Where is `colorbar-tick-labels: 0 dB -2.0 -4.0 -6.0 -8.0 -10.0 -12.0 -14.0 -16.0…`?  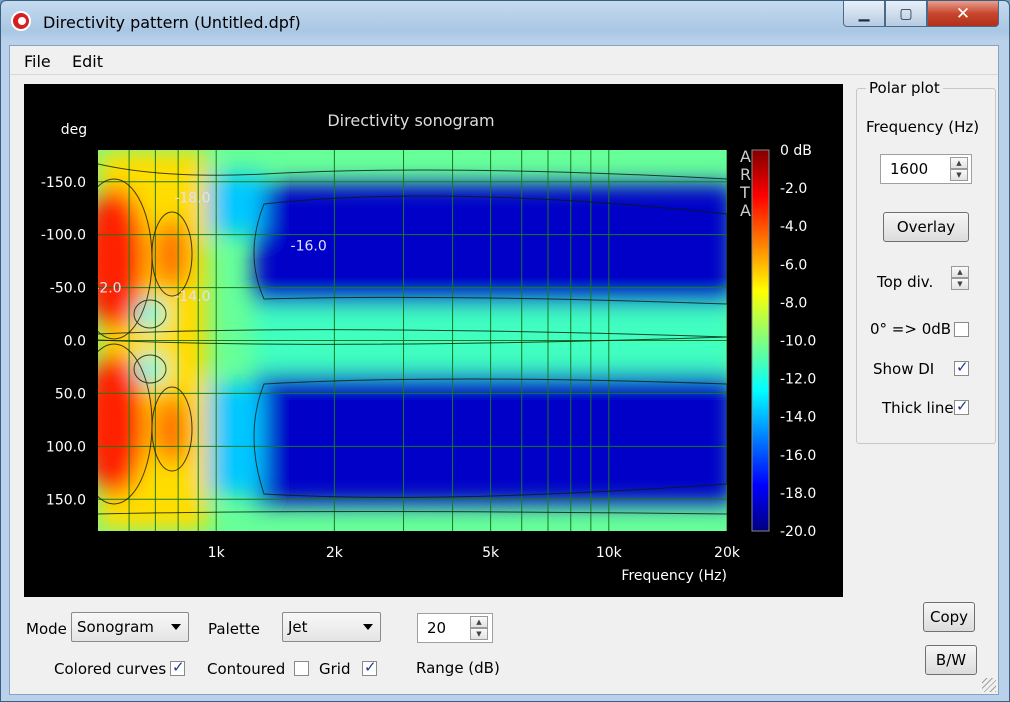
colorbar-tick-labels: 0 dB -2.0 -4.0 -6.0 -8.0 -10.0 -12.0 -14.0 -16.0… is located at coordinates (798, 341).